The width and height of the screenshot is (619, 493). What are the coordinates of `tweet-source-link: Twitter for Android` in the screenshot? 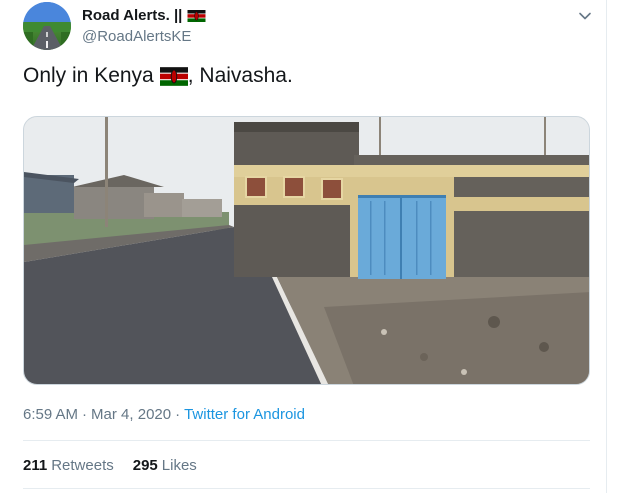 It's located at (244, 414).